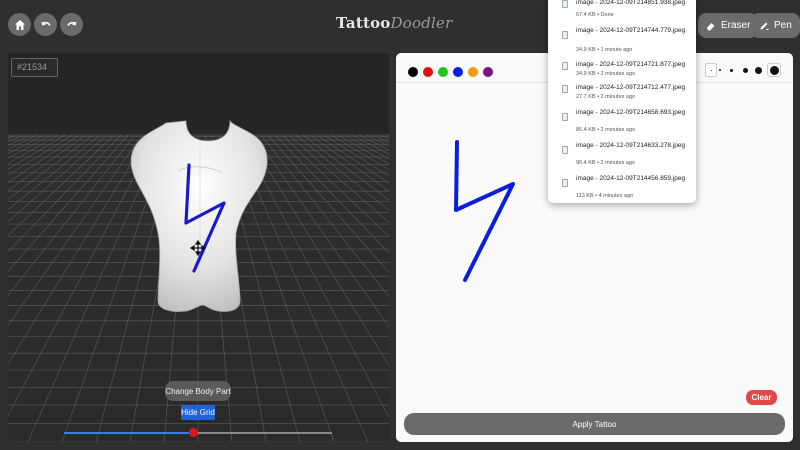 This screenshot has width=800, height=450. Describe the element at coordinates (631, 112) in the screenshot. I see `download-filename: image - 2024-12-09T214658.693.jpeg` at that location.